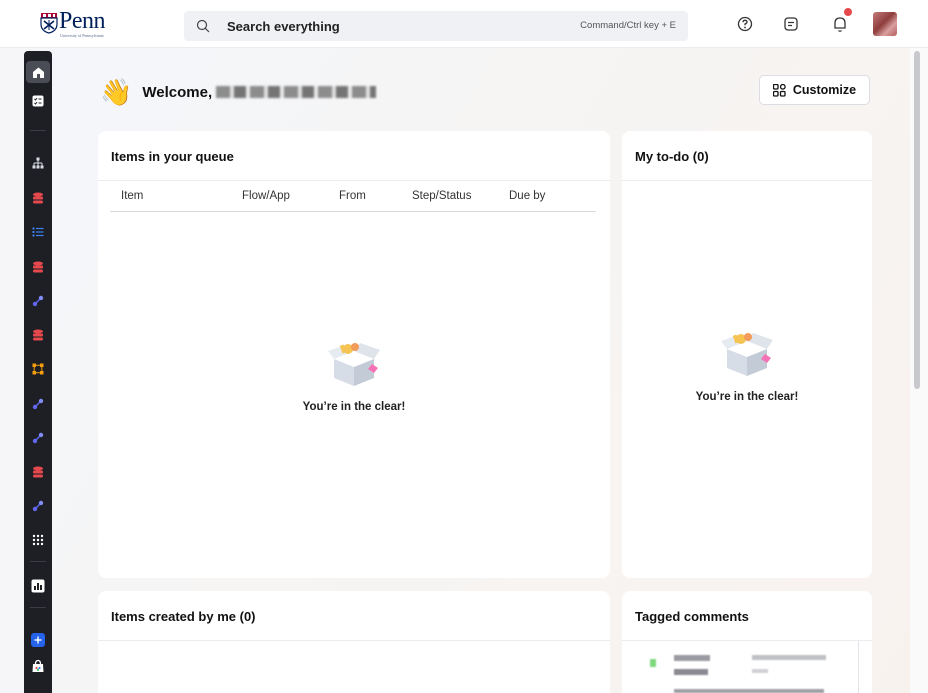 The height and width of the screenshot is (693, 928). I want to click on help-icon, so click(745, 24).